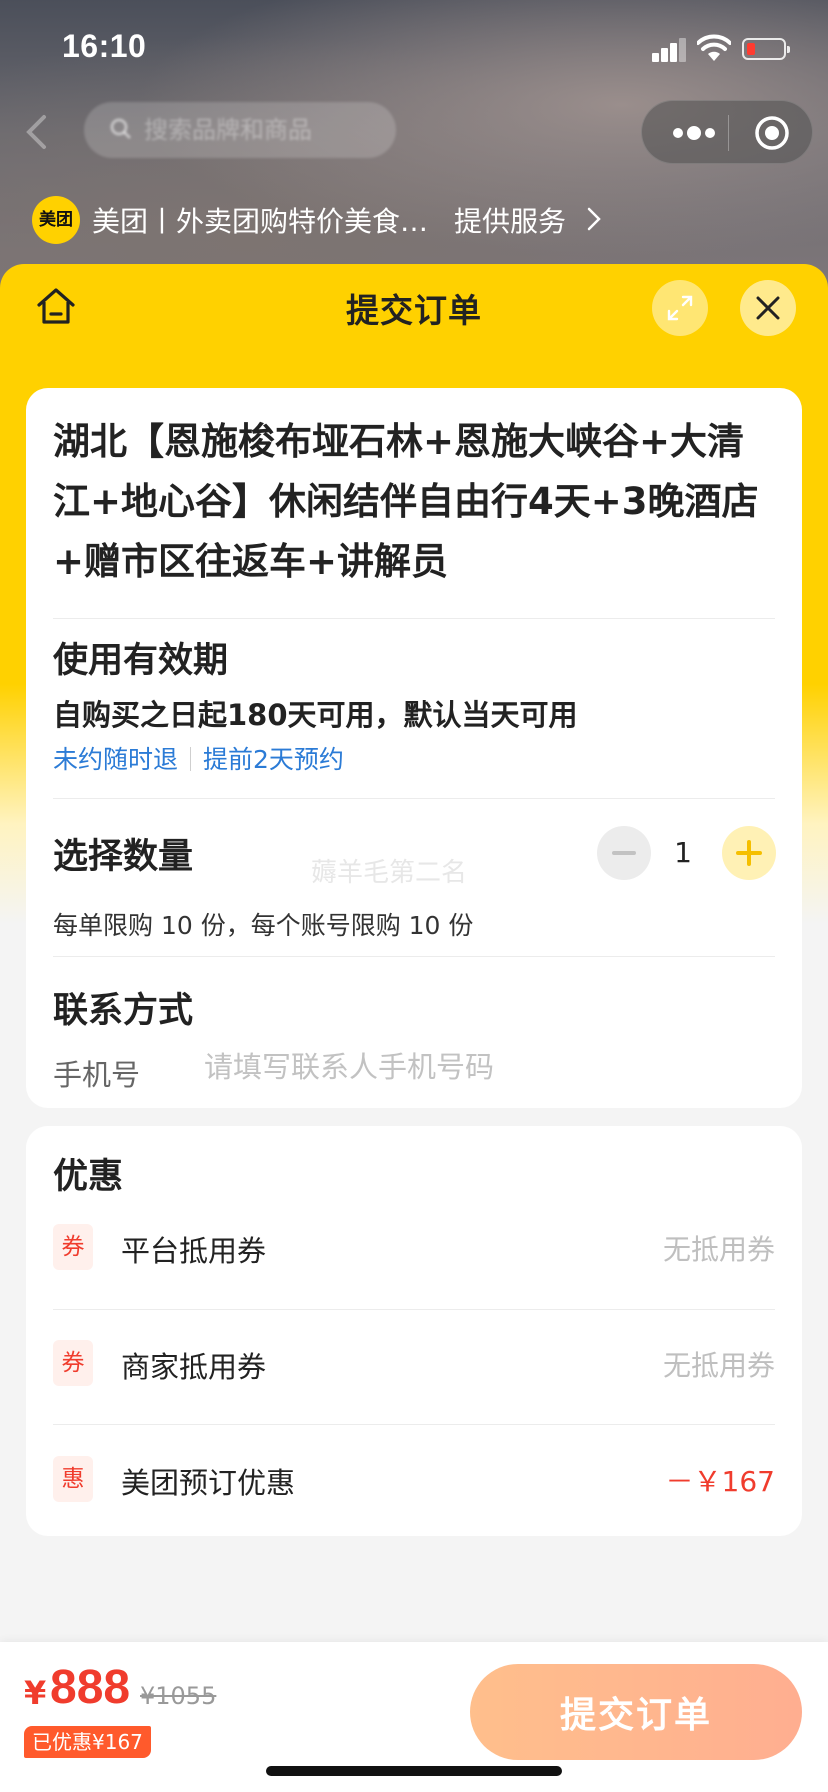 The width and height of the screenshot is (828, 1792). I want to click on submit-order-button: 提交订单, so click(636, 1712).